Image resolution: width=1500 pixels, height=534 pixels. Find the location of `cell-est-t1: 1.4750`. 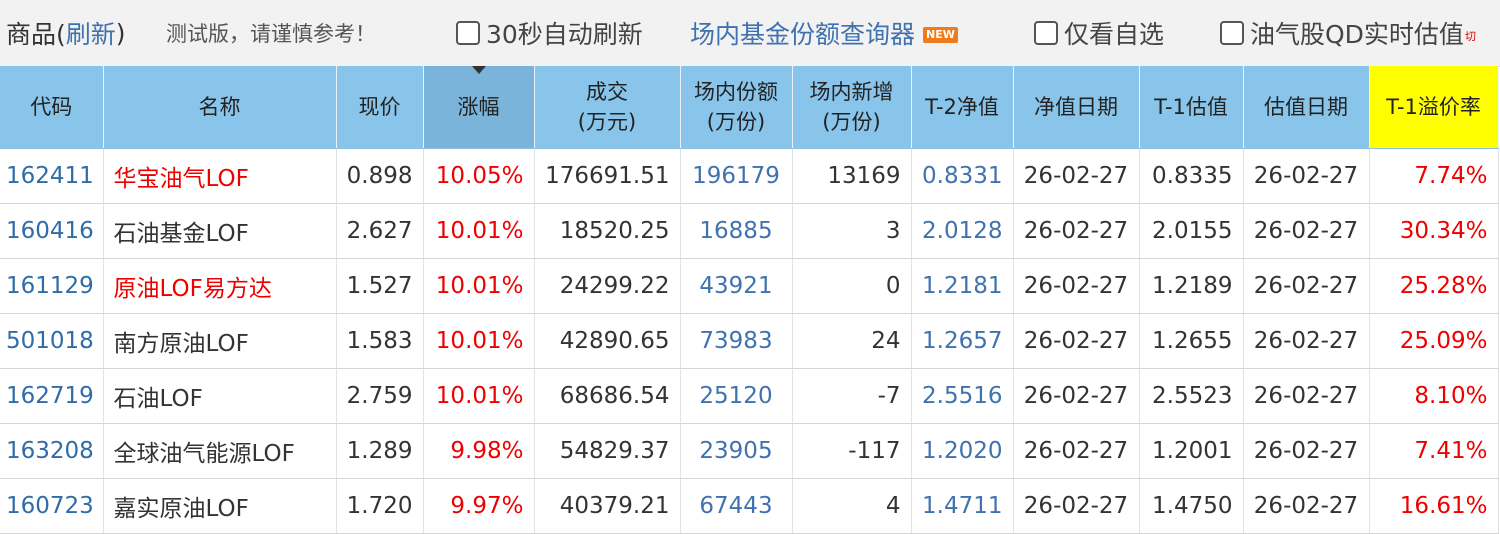

cell-est-t1: 1.4750 is located at coordinates (1191, 506).